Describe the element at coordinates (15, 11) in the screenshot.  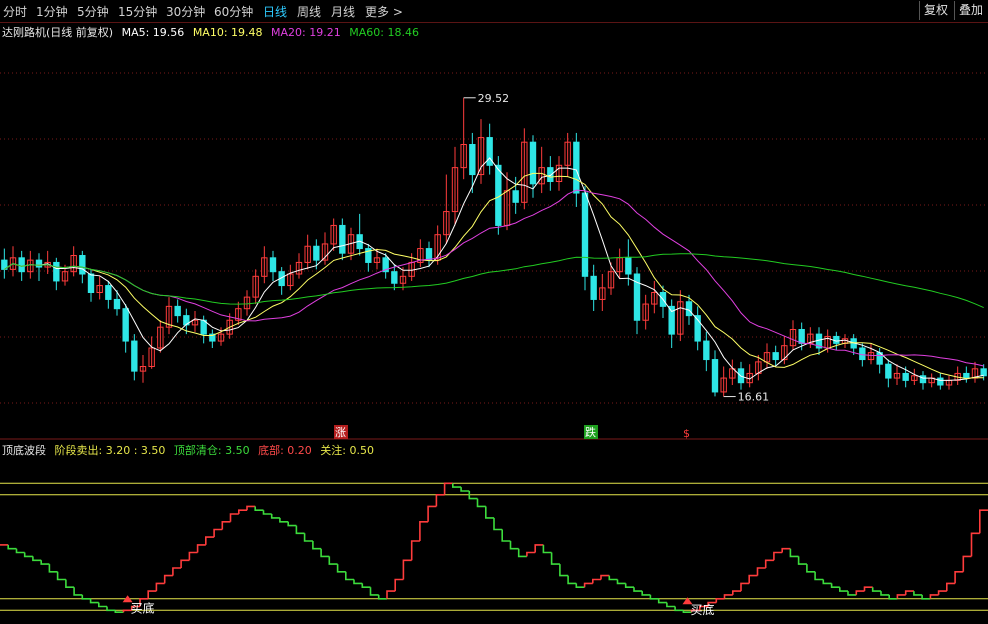
I see `tab-intraday: 分时` at that location.